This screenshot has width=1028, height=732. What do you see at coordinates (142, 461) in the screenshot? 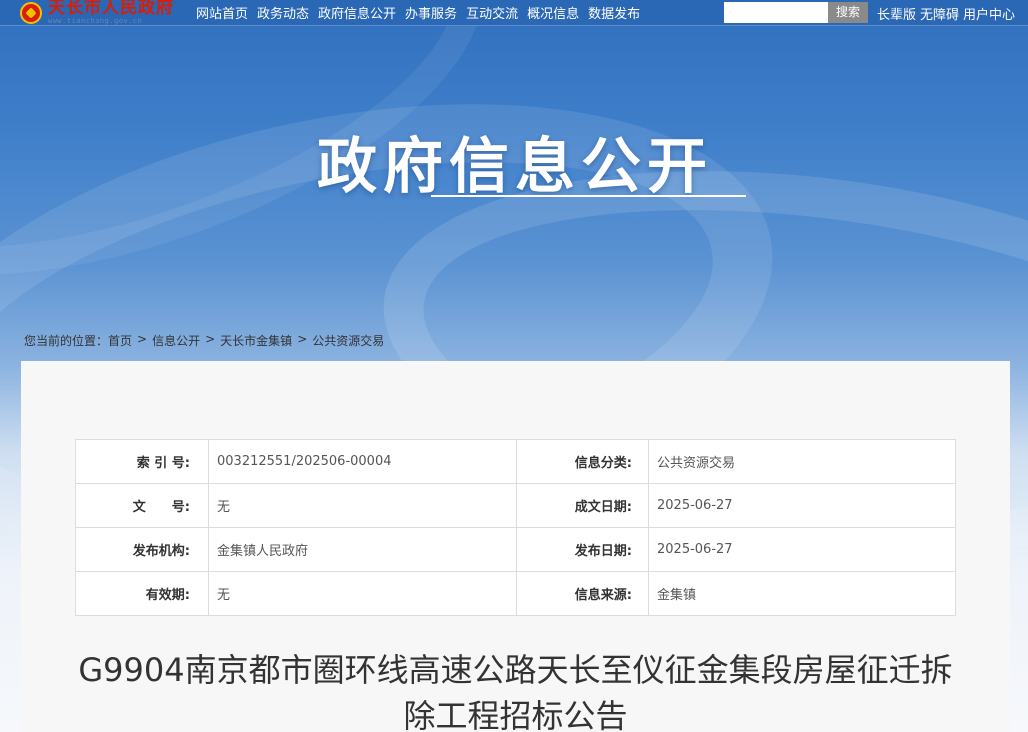
I see `index-number-label: 索 引 号:` at bounding box center [142, 461].